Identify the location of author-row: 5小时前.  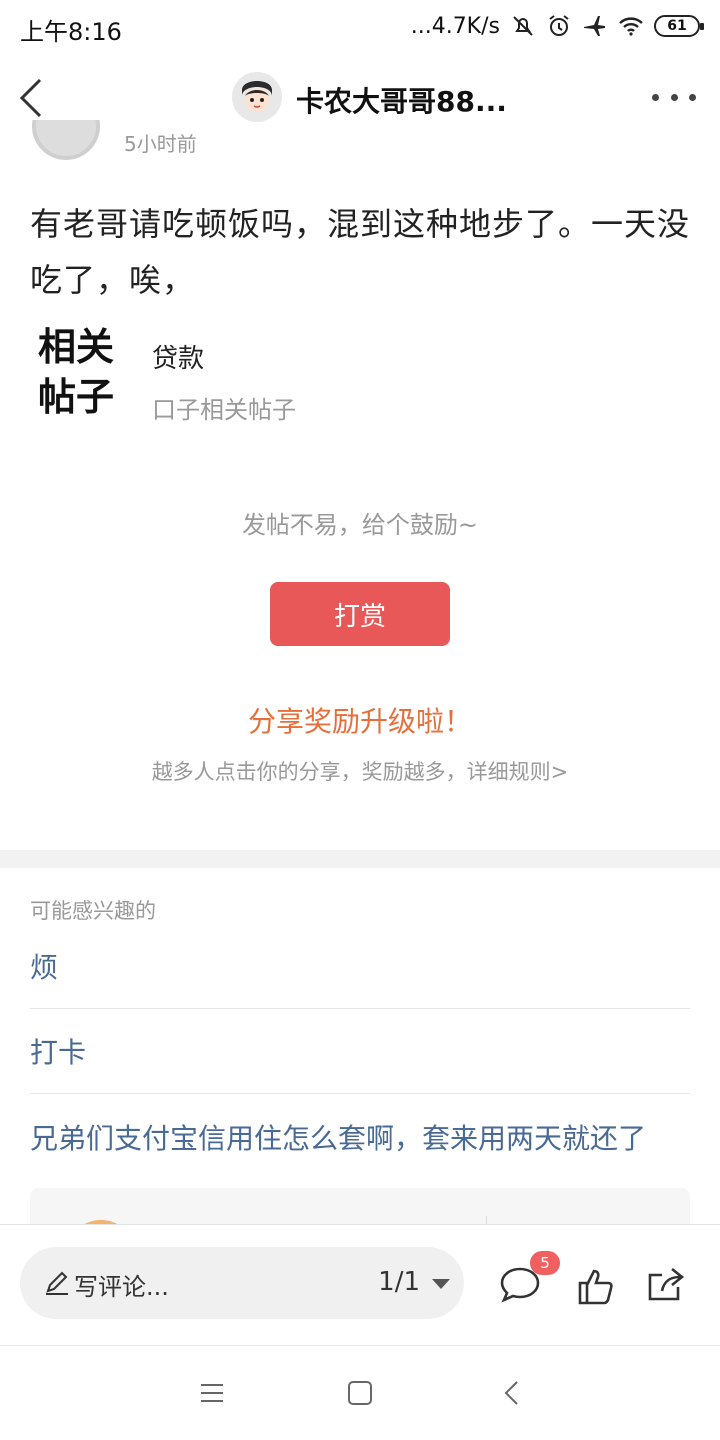
(232, 142).